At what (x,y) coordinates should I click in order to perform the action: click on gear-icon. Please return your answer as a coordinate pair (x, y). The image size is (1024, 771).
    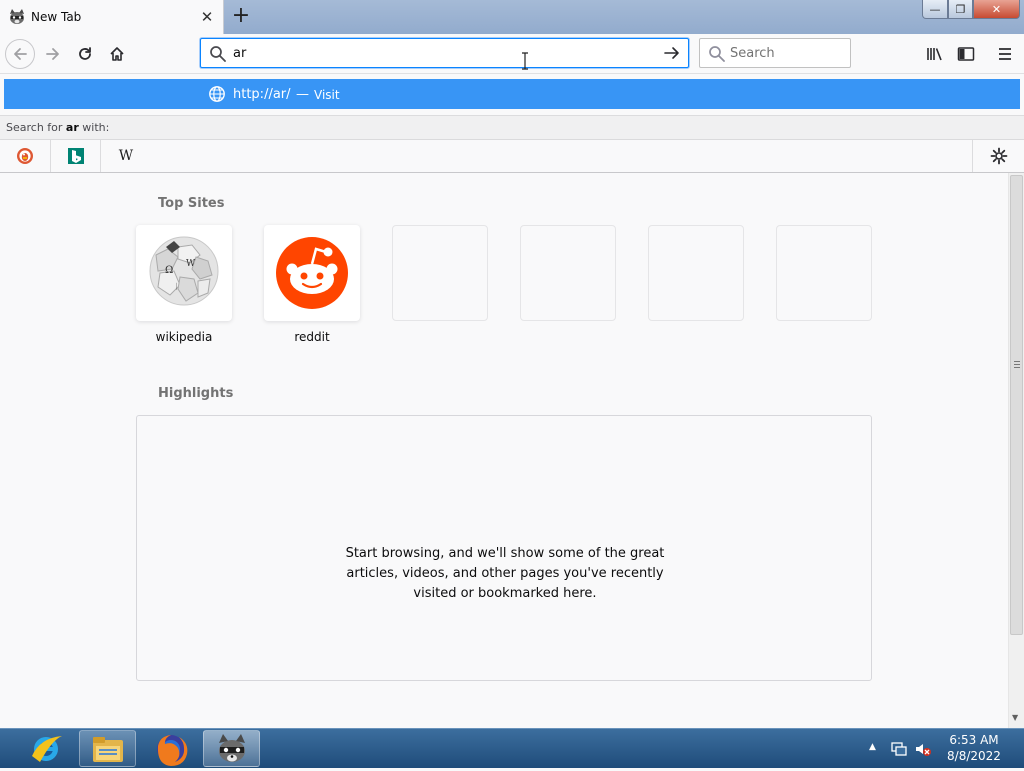
    Looking at the image, I should click on (998, 156).